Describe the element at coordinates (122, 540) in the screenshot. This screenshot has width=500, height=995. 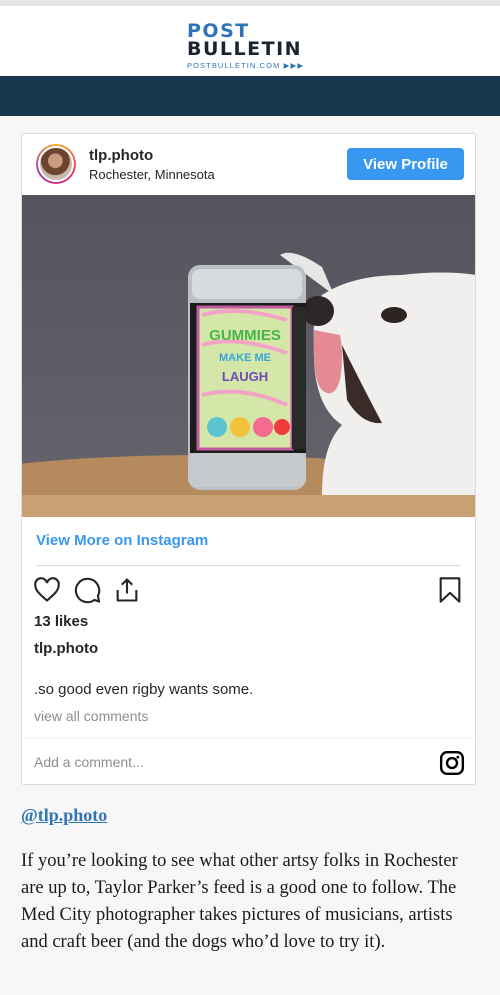
I see `view-more-on-instagram-link: View More on Instagram` at that location.